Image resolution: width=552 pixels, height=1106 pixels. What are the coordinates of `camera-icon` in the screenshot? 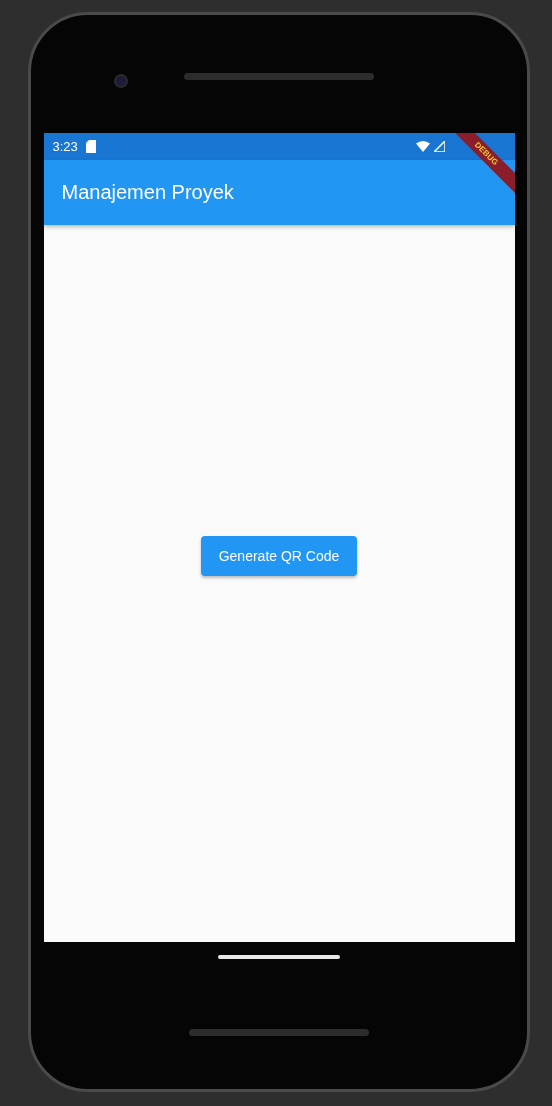 It's located at (121, 81).